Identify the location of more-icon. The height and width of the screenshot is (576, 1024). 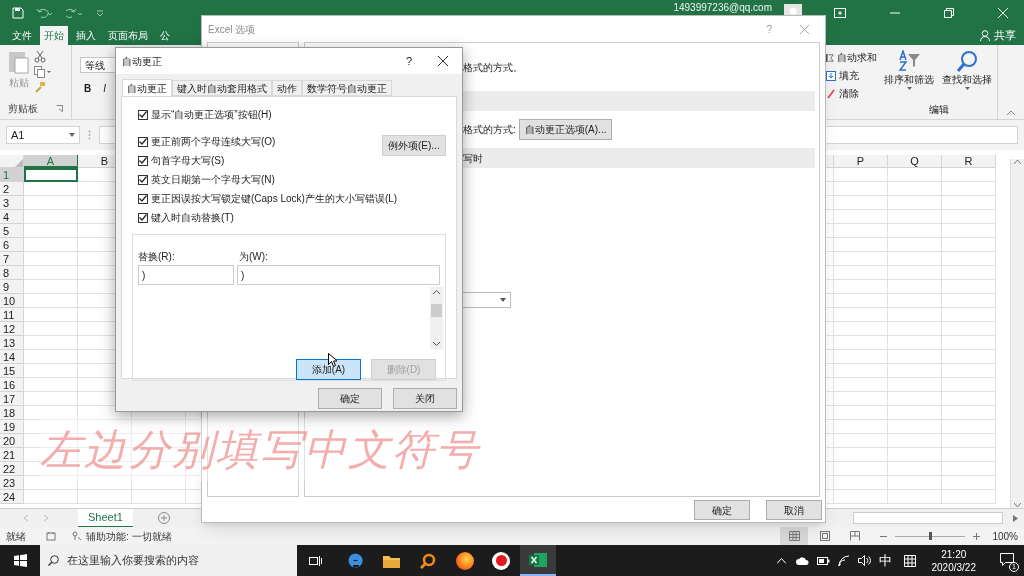
(89, 135).